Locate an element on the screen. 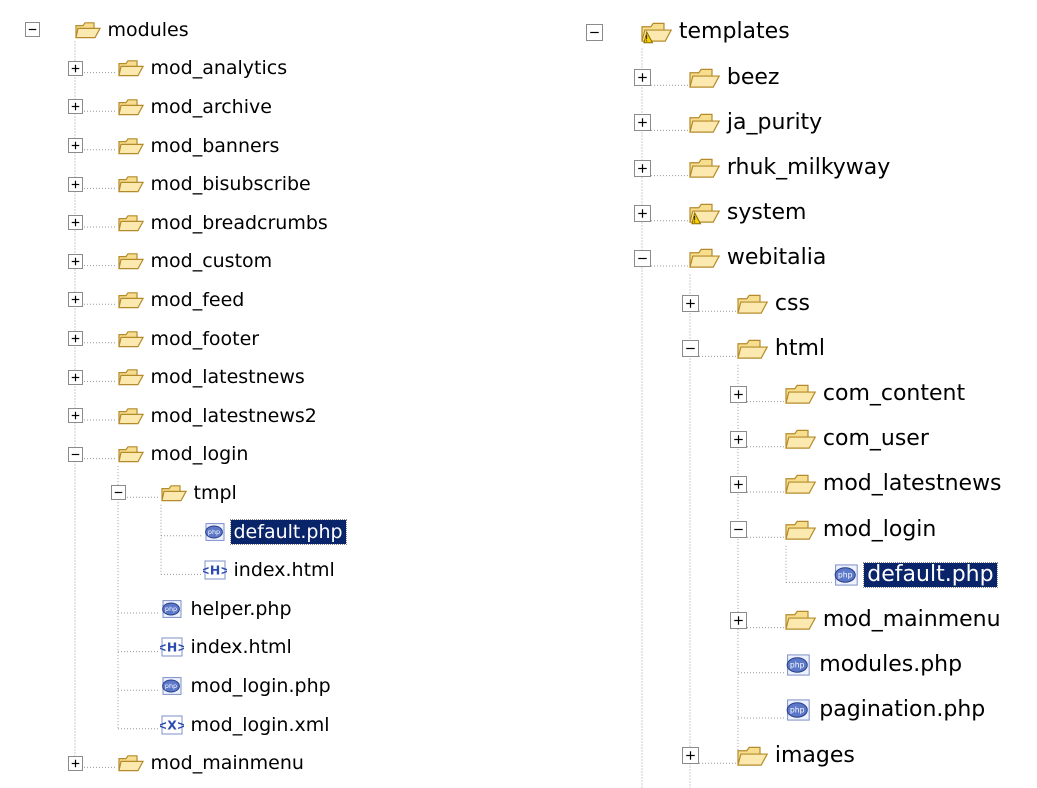  tree-folder-node: rhuk_milkyway is located at coordinates (763, 168).